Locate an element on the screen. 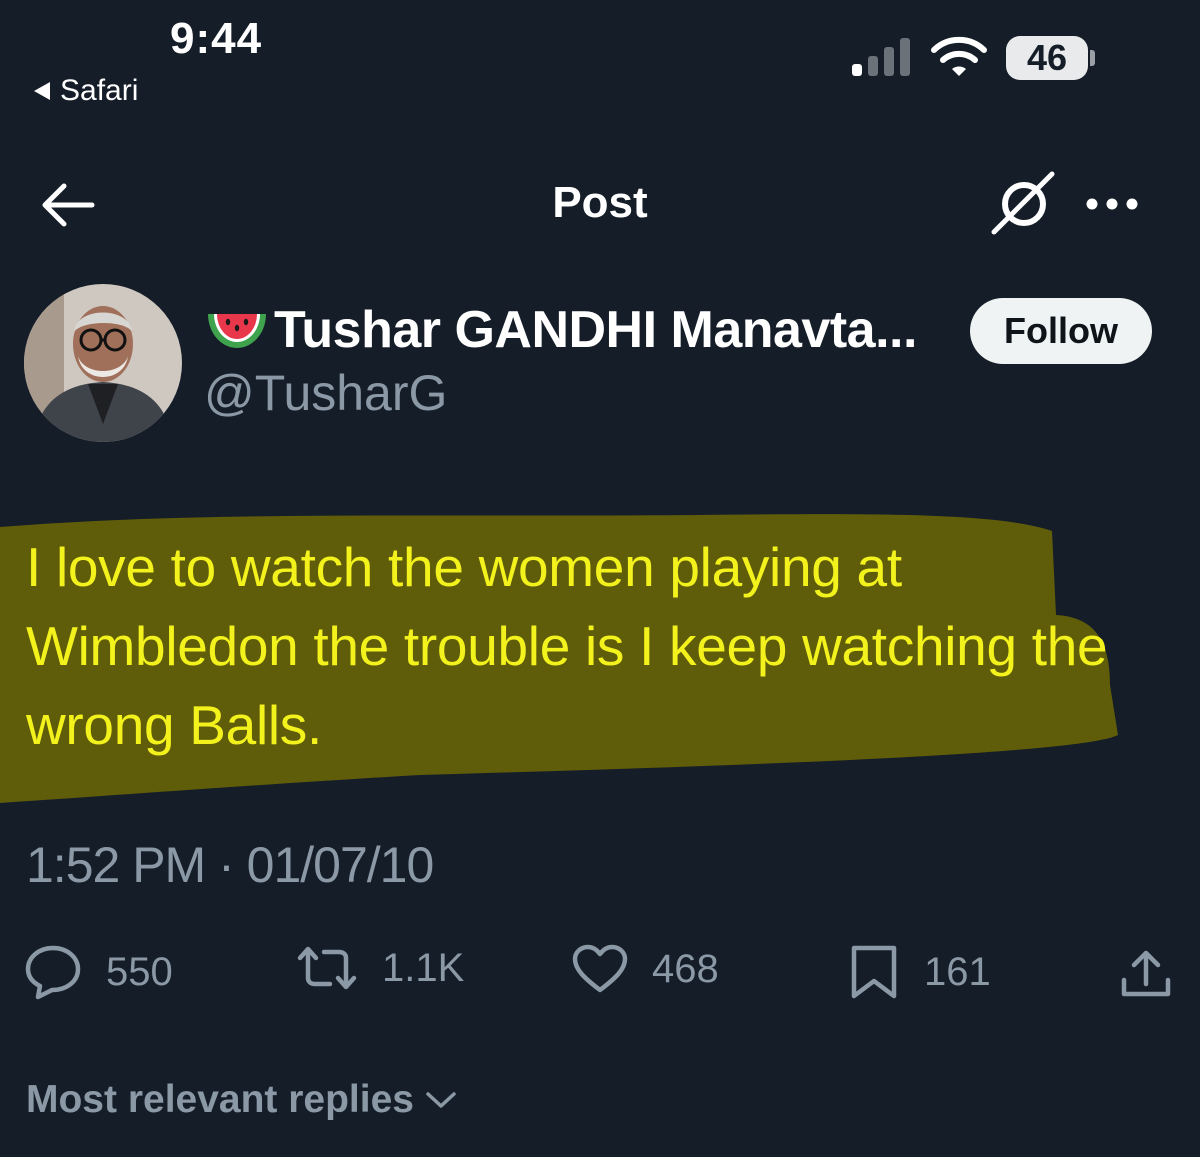 The image size is (1200, 1157). replies-sort-label: Most relevant replies is located at coordinates (220, 1099).